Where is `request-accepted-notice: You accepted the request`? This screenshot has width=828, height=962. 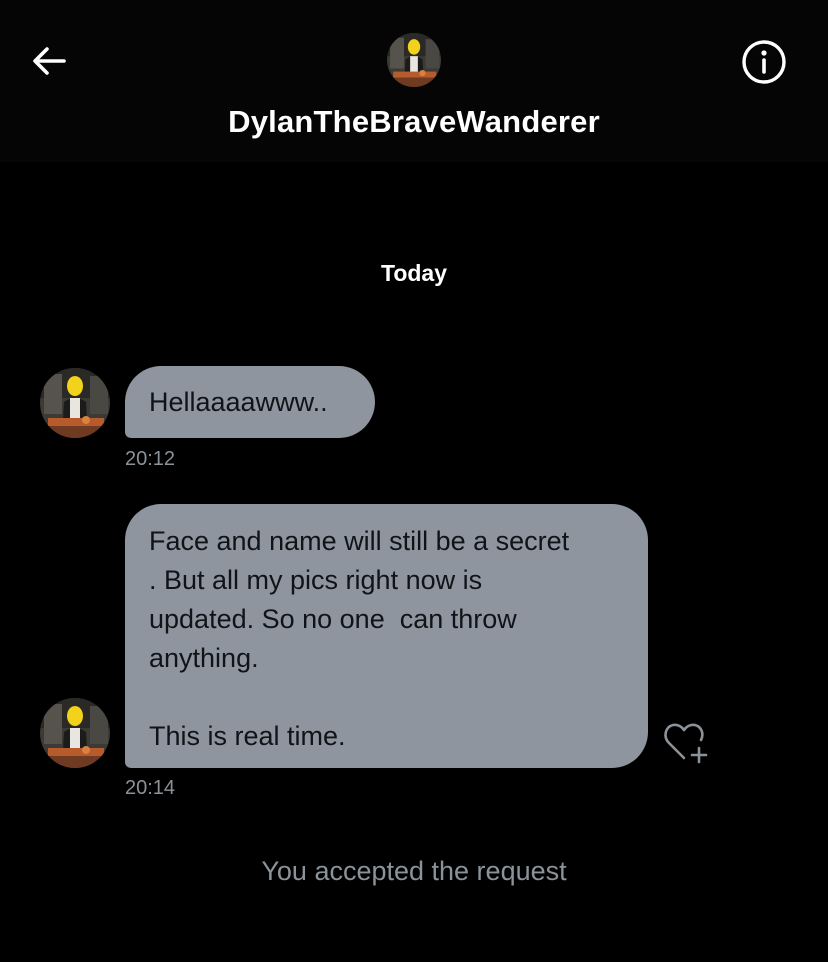
request-accepted-notice: You accepted the request is located at coordinates (414, 871).